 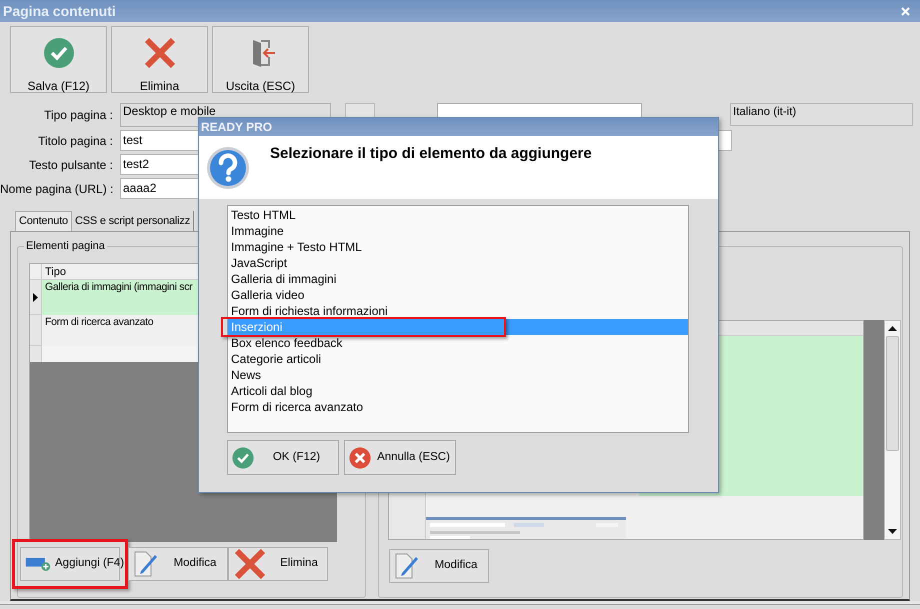 What do you see at coordinates (892, 393) in the screenshot?
I see `scroll-thumb` at bounding box center [892, 393].